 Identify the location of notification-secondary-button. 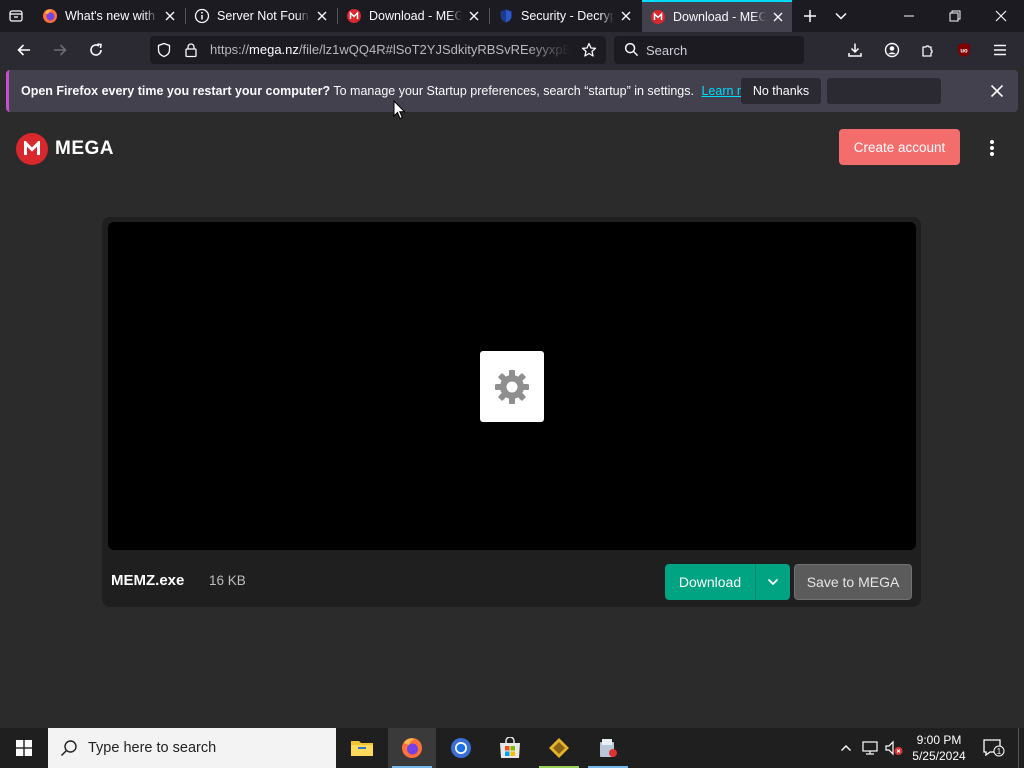
(884, 91).